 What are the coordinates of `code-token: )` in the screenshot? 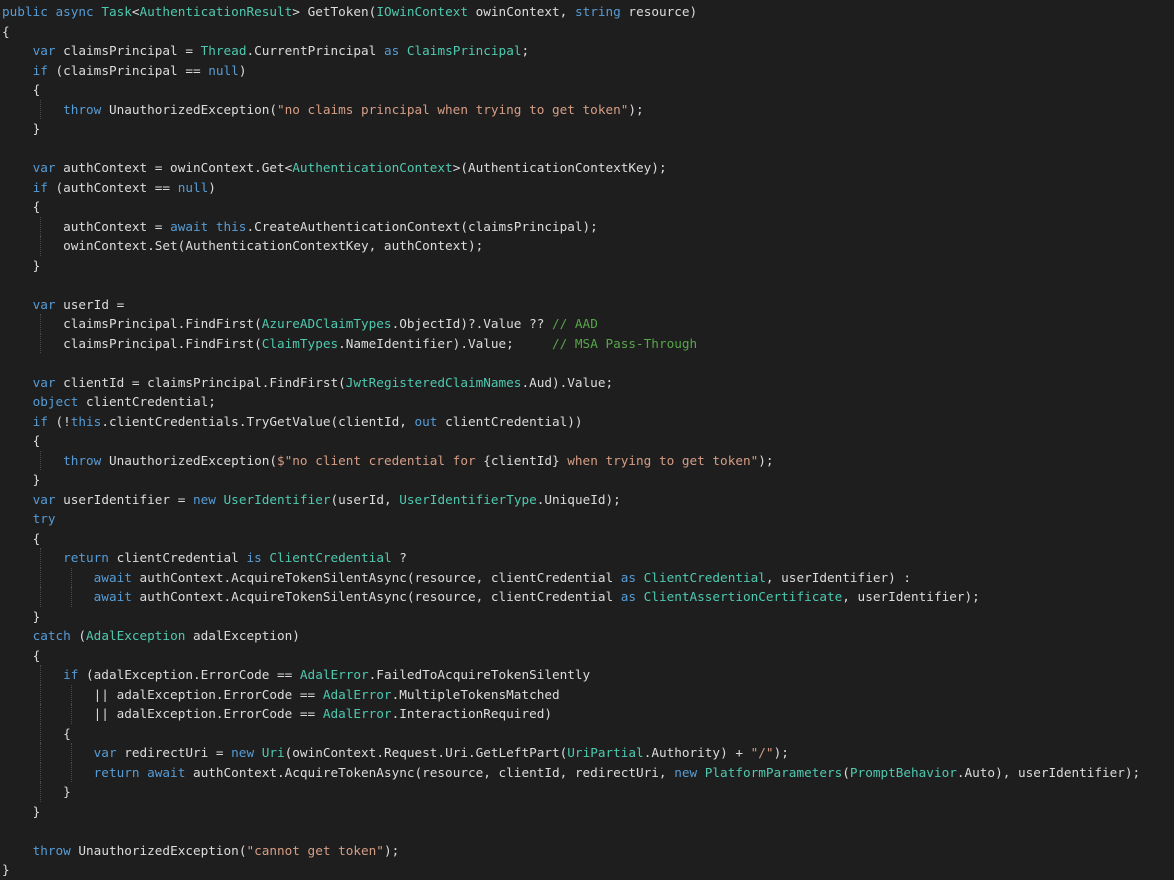 It's located at (212, 187).